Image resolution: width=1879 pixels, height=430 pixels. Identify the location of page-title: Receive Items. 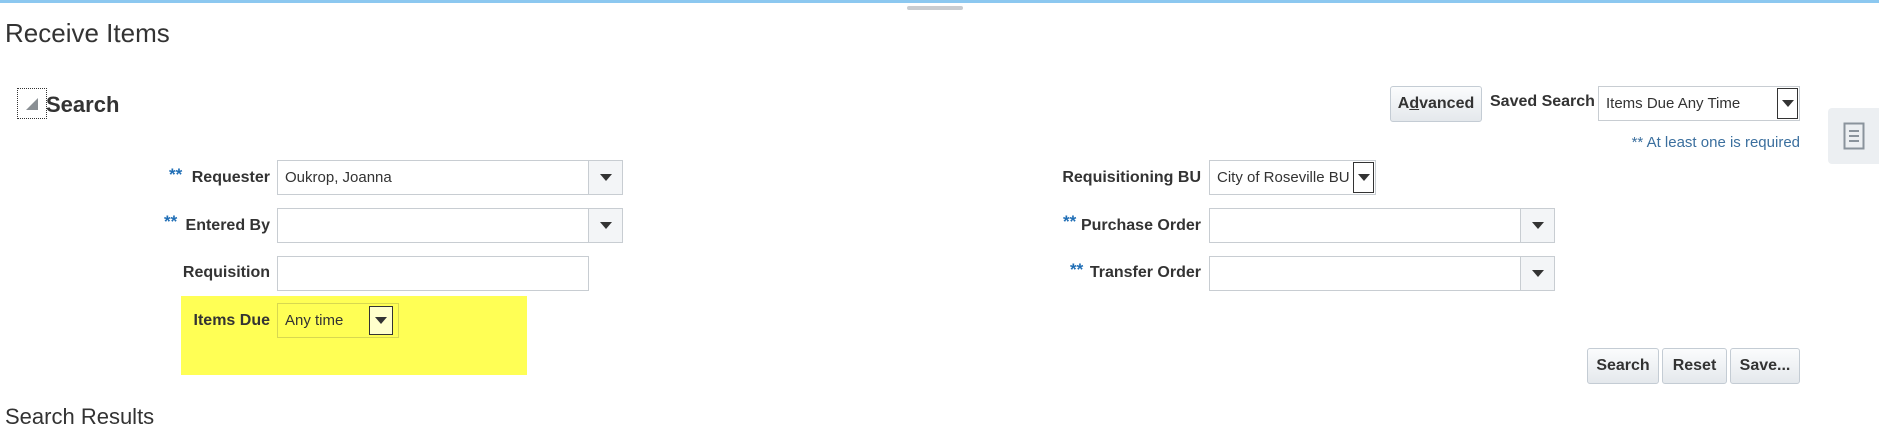
(87, 33).